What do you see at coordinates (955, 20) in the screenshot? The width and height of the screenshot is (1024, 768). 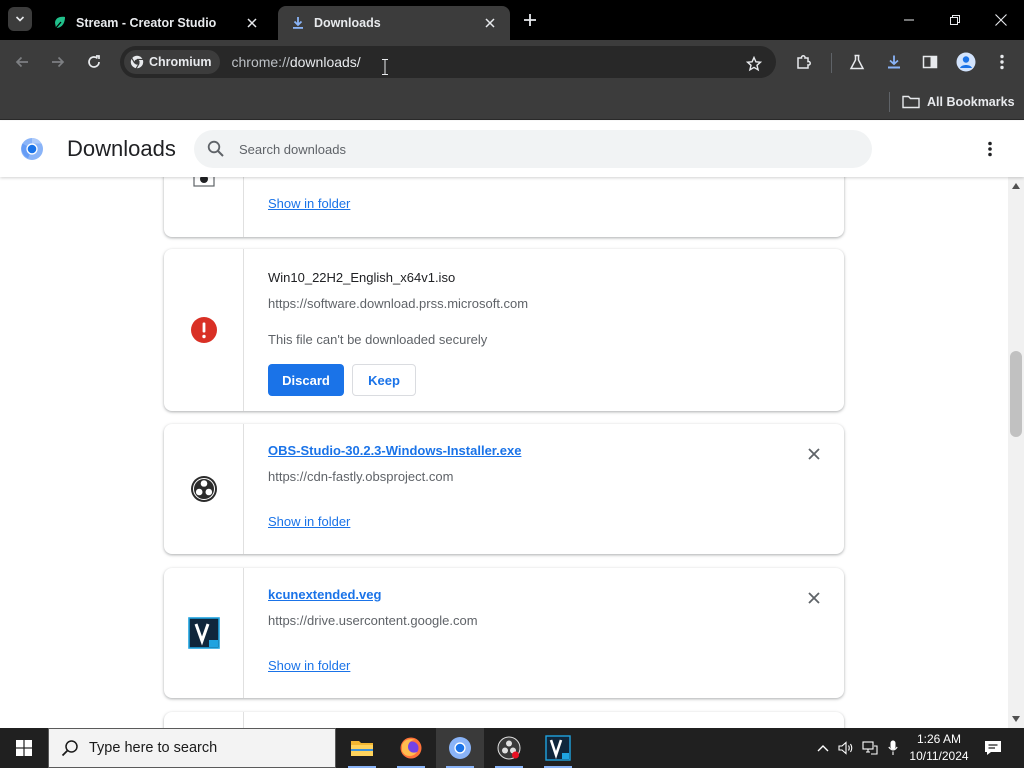 I see `restore-button` at bounding box center [955, 20].